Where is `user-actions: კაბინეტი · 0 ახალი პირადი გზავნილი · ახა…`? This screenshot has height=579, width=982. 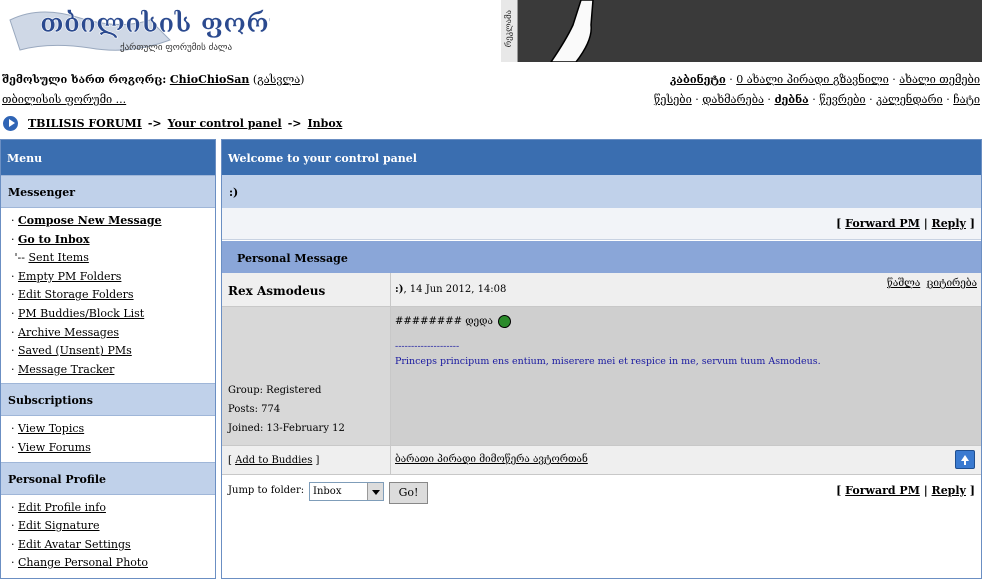 user-actions: კაბინეტი · 0 ახალი პირადი გზავნილი · ახა… is located at coordinates (824, 79).